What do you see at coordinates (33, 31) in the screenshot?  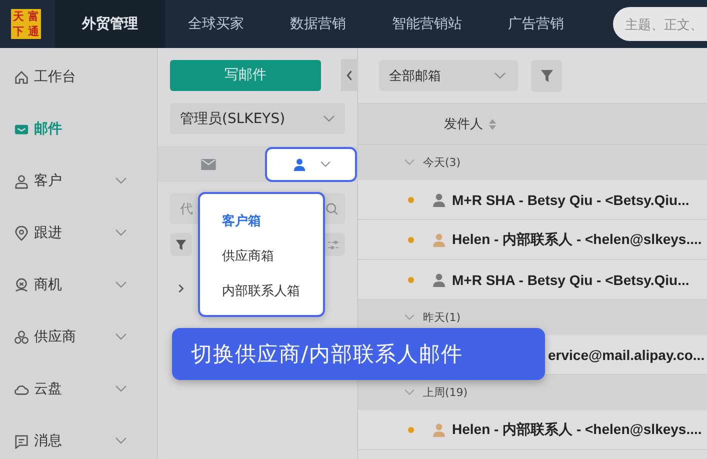 I see `logo-character: 通` at bounding box center [33, 31].